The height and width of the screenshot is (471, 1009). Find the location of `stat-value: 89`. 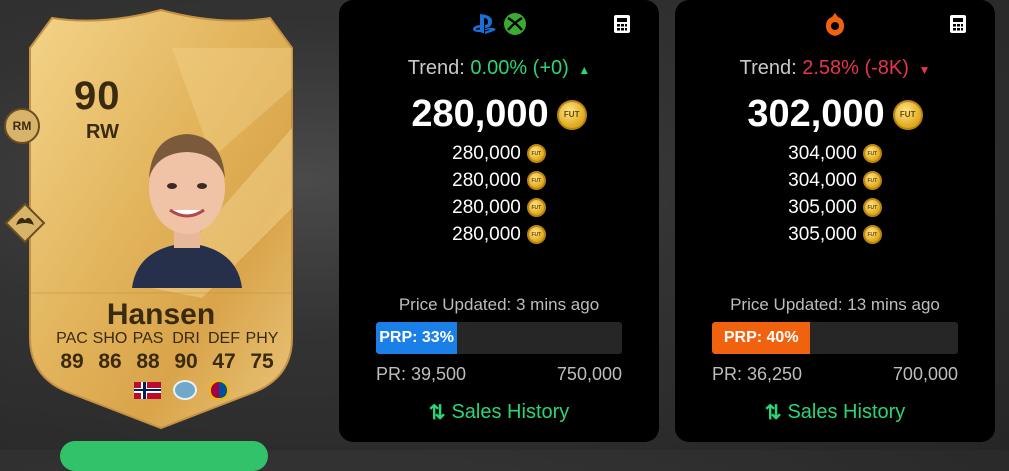

stat-value: 89 is located at coordinates (72, 361).